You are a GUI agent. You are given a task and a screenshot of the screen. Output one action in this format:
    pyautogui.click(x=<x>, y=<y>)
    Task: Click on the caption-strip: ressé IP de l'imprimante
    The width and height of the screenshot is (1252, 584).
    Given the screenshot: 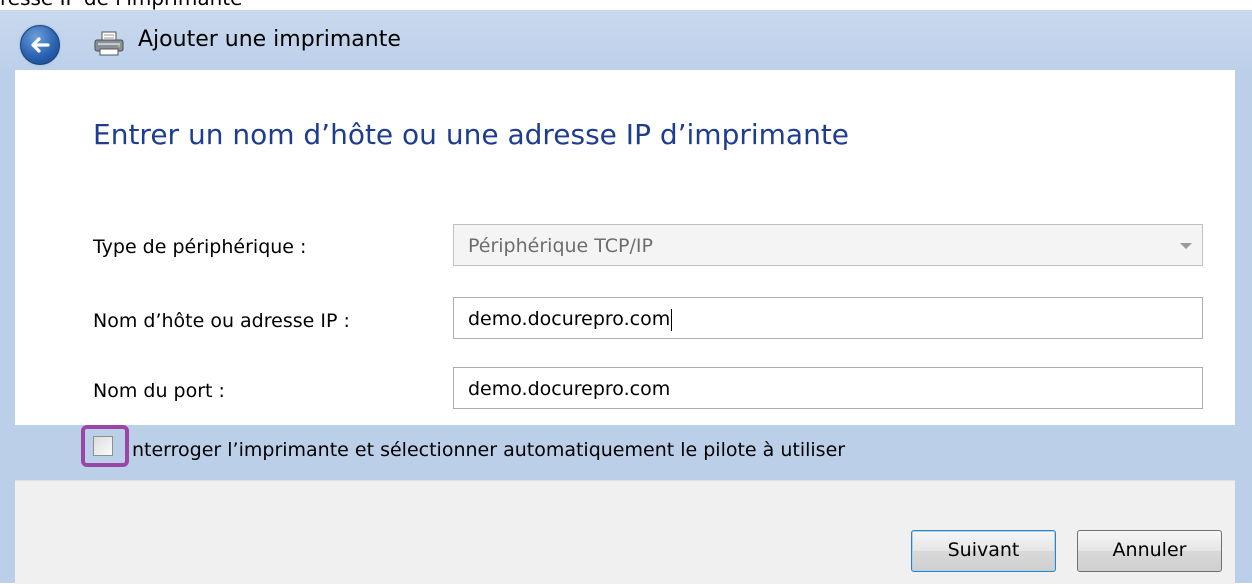 What is the action you would take?
    pyautogui.click(x=626, y=5)
    